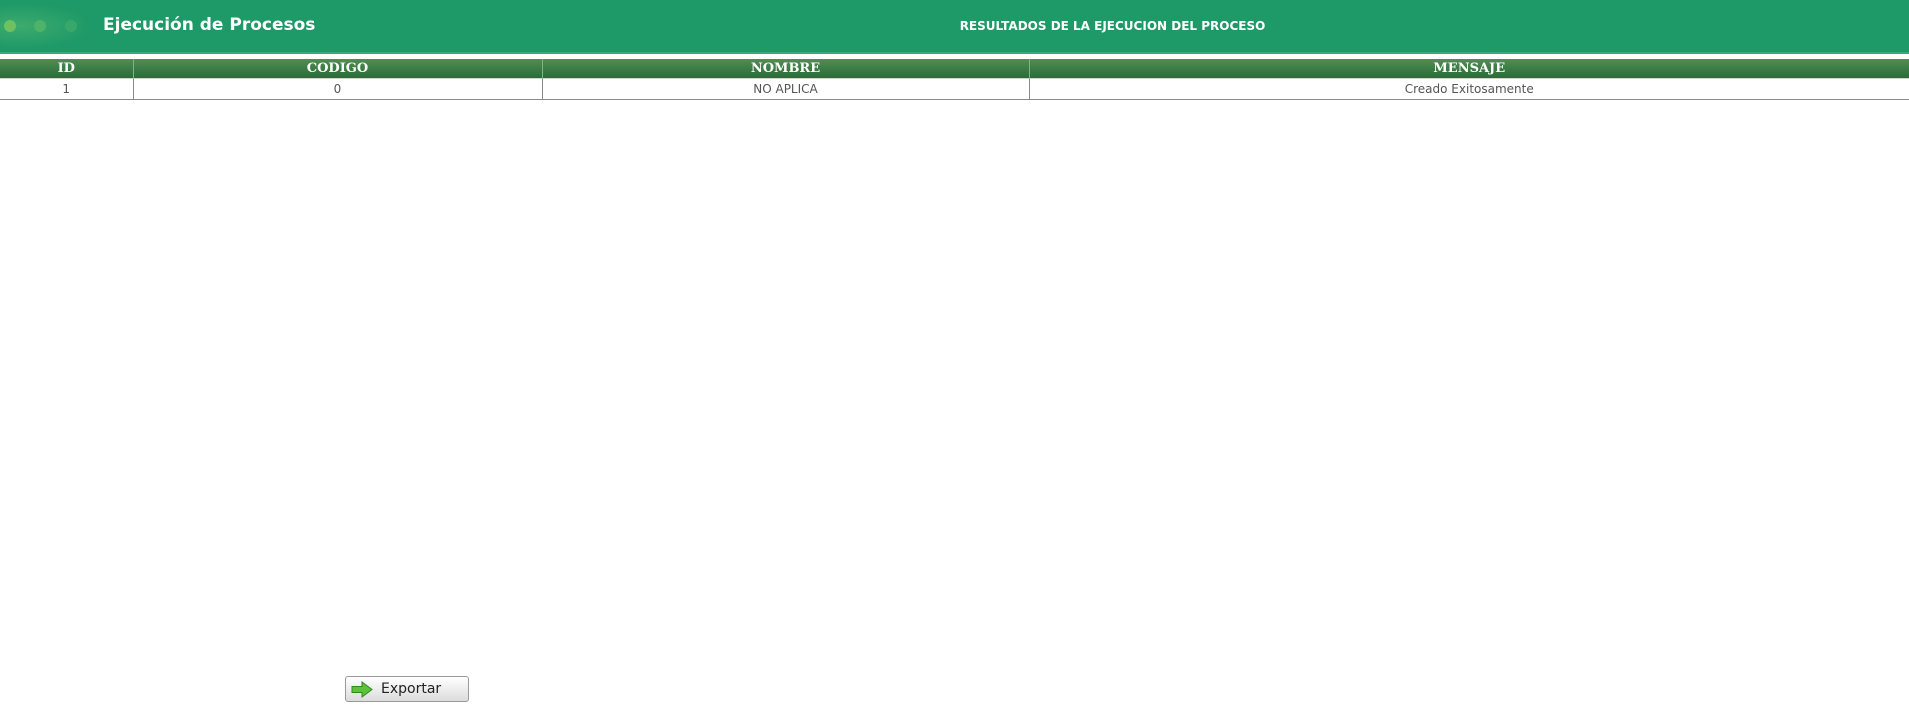 Image resolution: width=1909 pixels, height=715 pixels. I want to click on column-header-id: ID, so click(67, 69).